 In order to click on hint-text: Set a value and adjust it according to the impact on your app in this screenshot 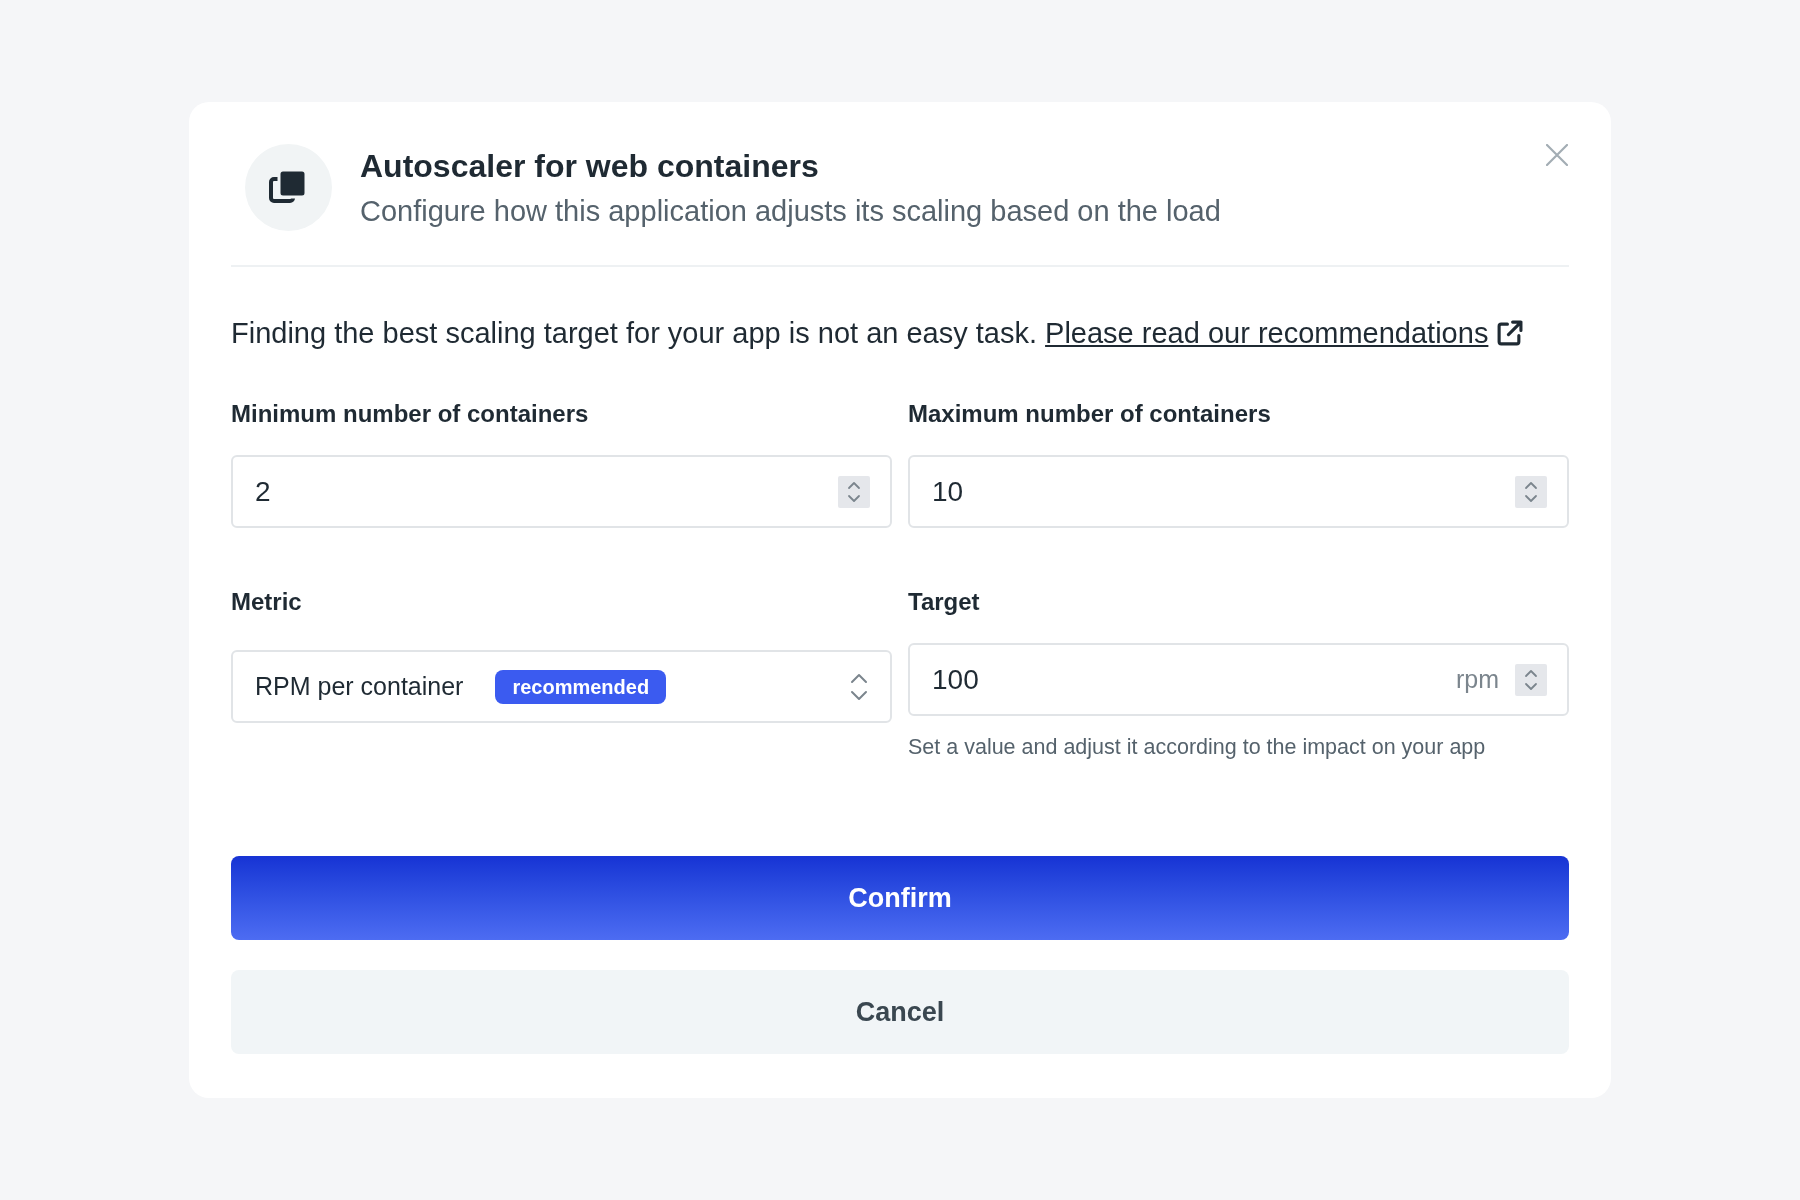, I will do `click(1197, 747)`.